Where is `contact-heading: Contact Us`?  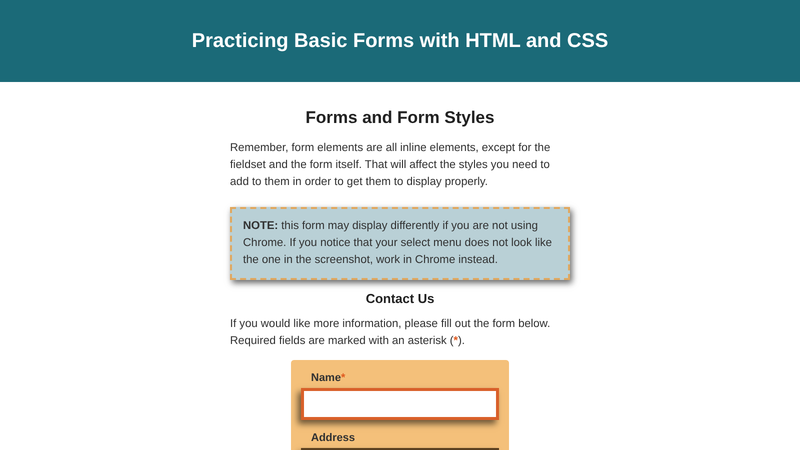
contact-heading: Contact Us is located at coordinates (400, 298).